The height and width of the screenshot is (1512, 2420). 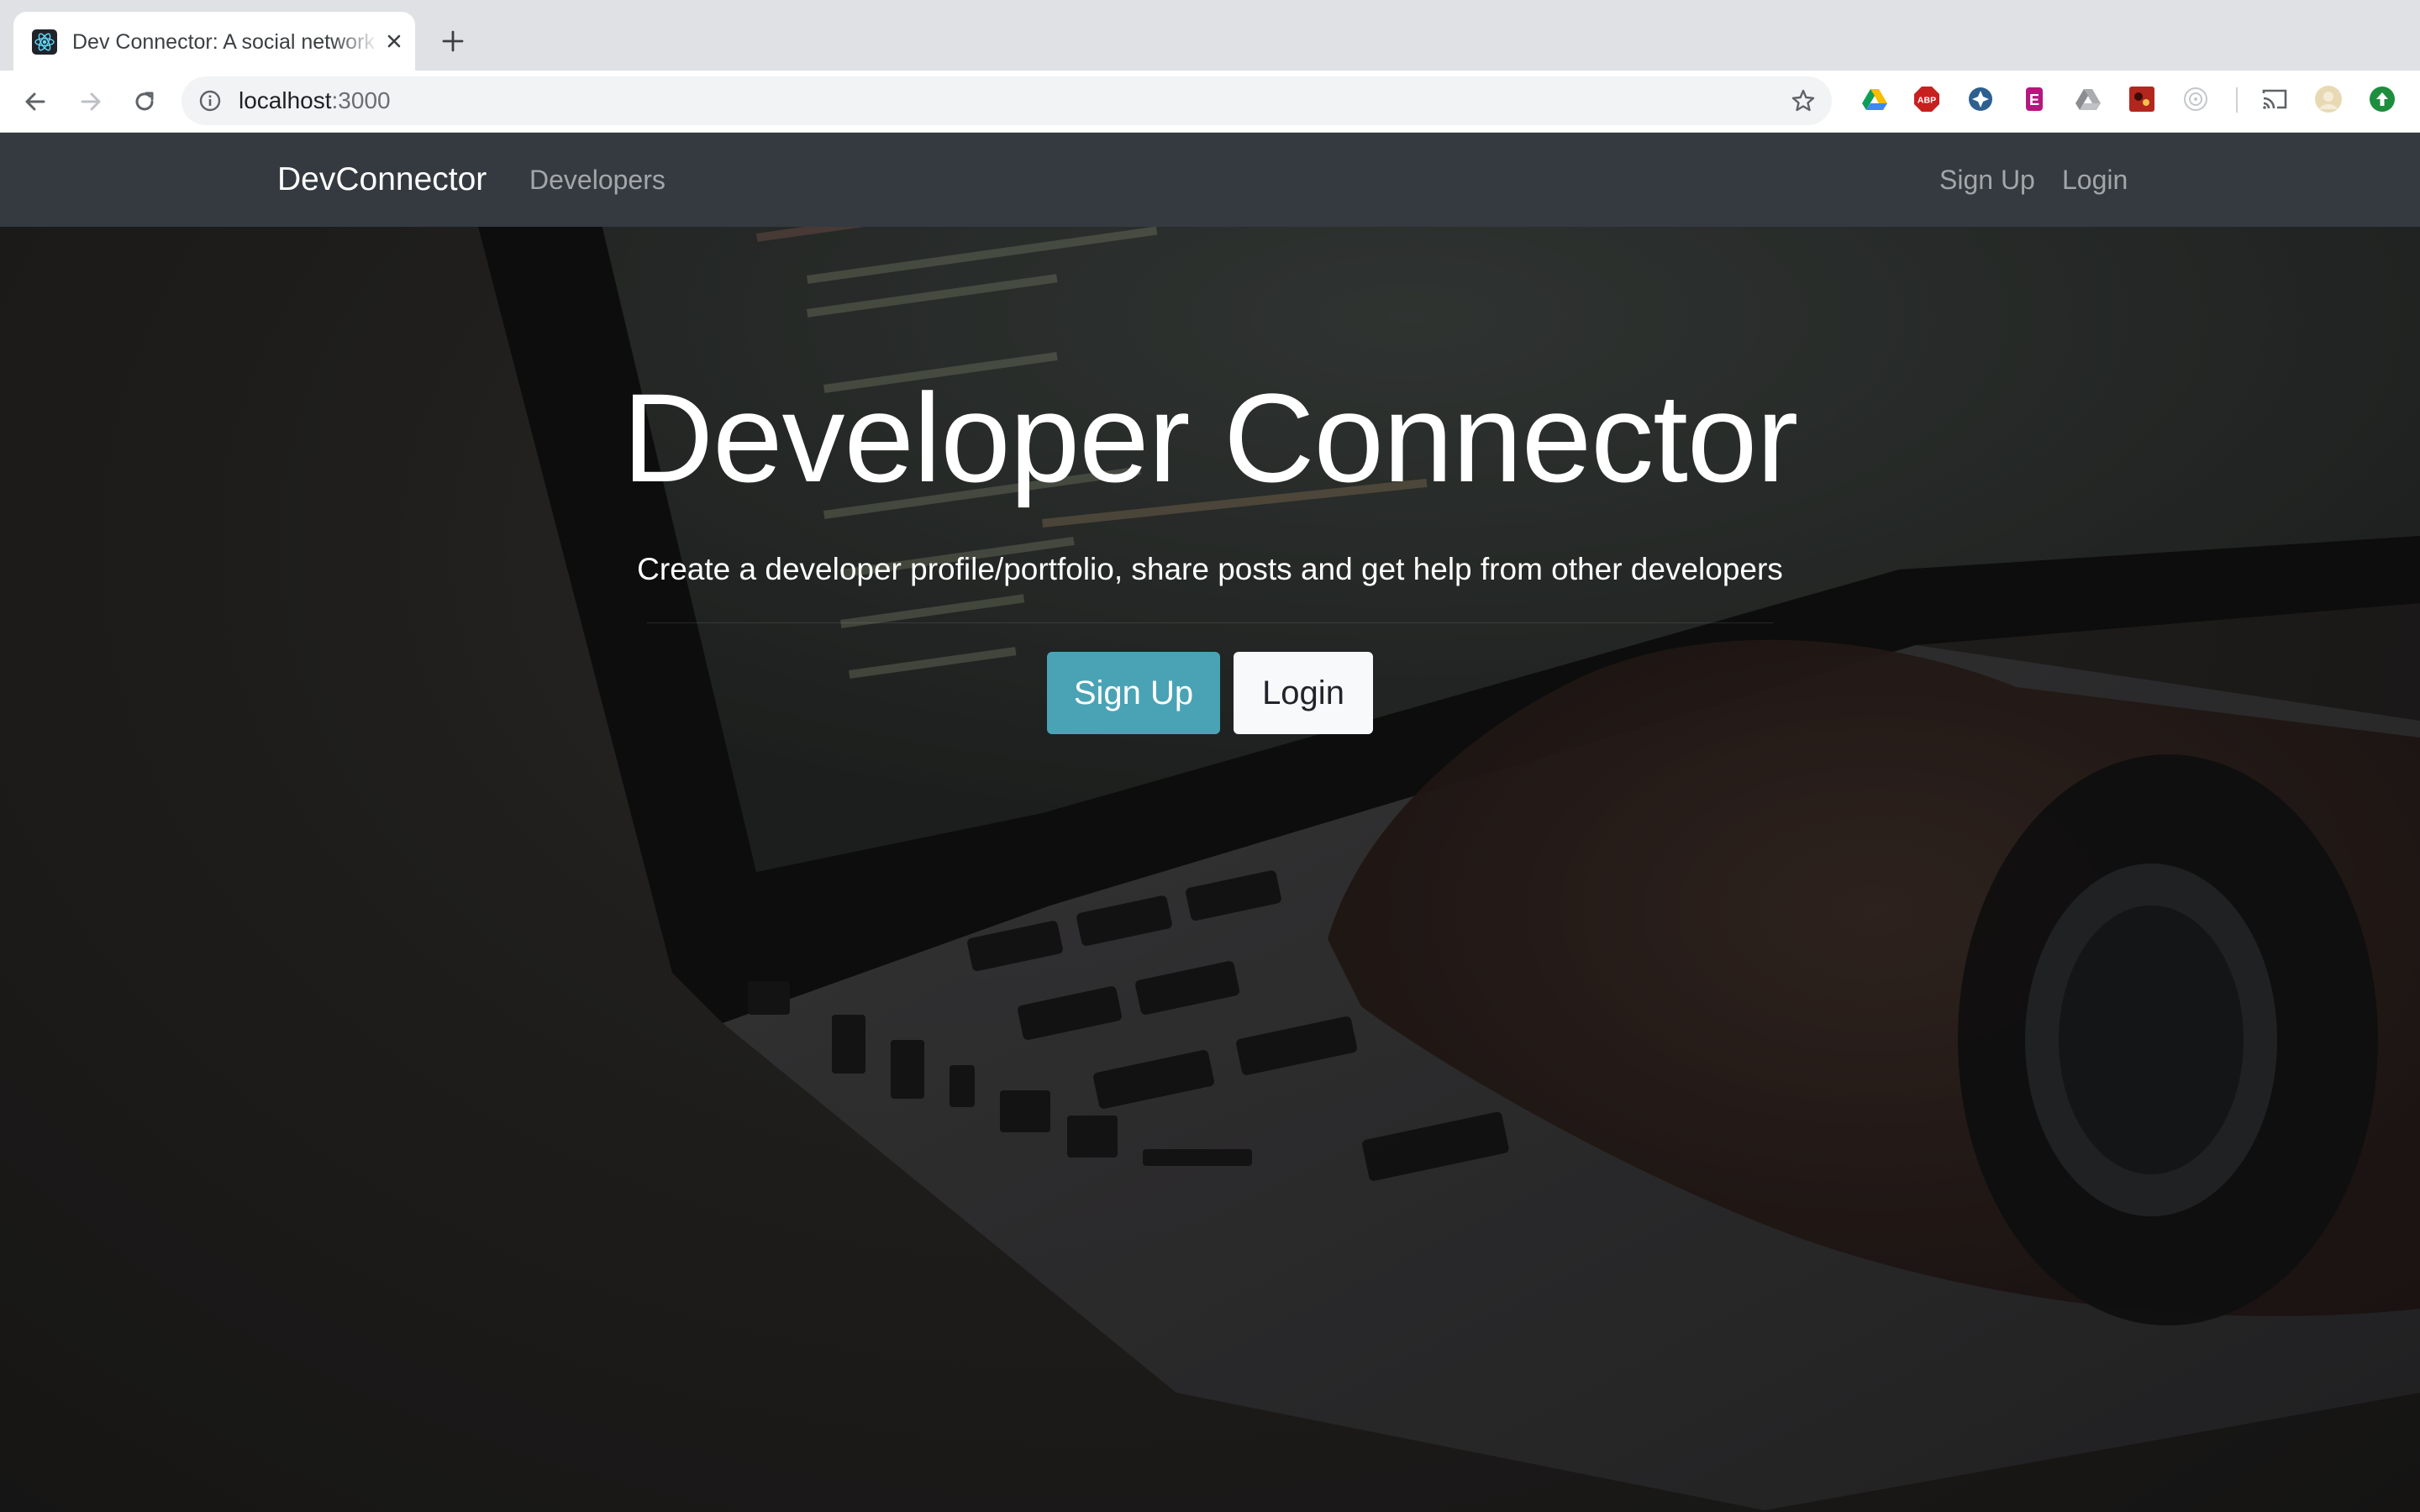 I want to click on reload-icon, so click(x=144, y=102).